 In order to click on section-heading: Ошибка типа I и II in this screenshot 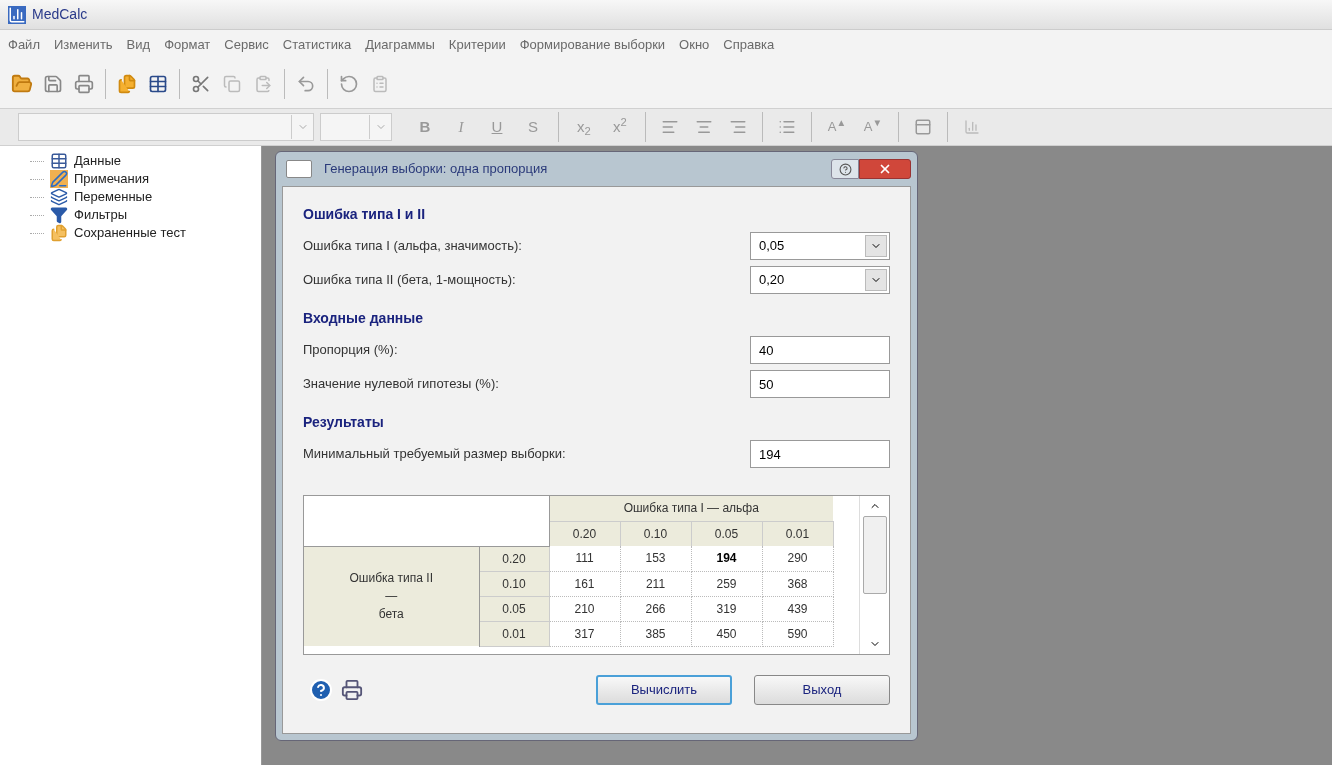, I will do `click(365, 214)`.